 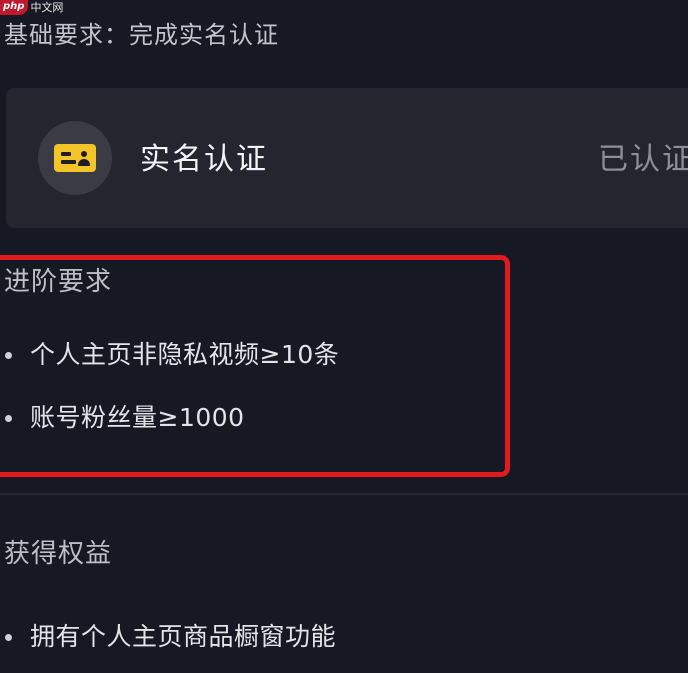 I want to click on watermark-site: 中文网, so click(x=47, y=7).